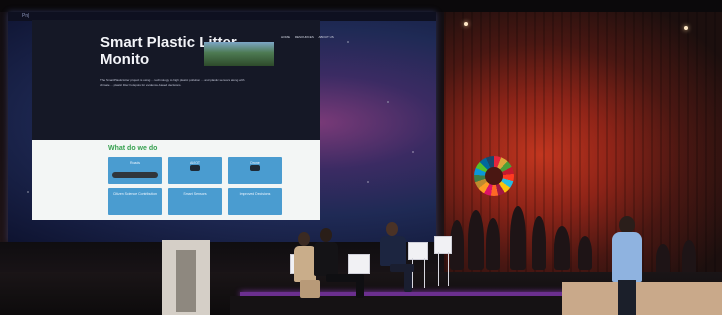  What do you see at coordinates (255, 201) in the screenshot?
I see `card-improved-decisions: Improved Decisions` at bounding box center [255, 201].